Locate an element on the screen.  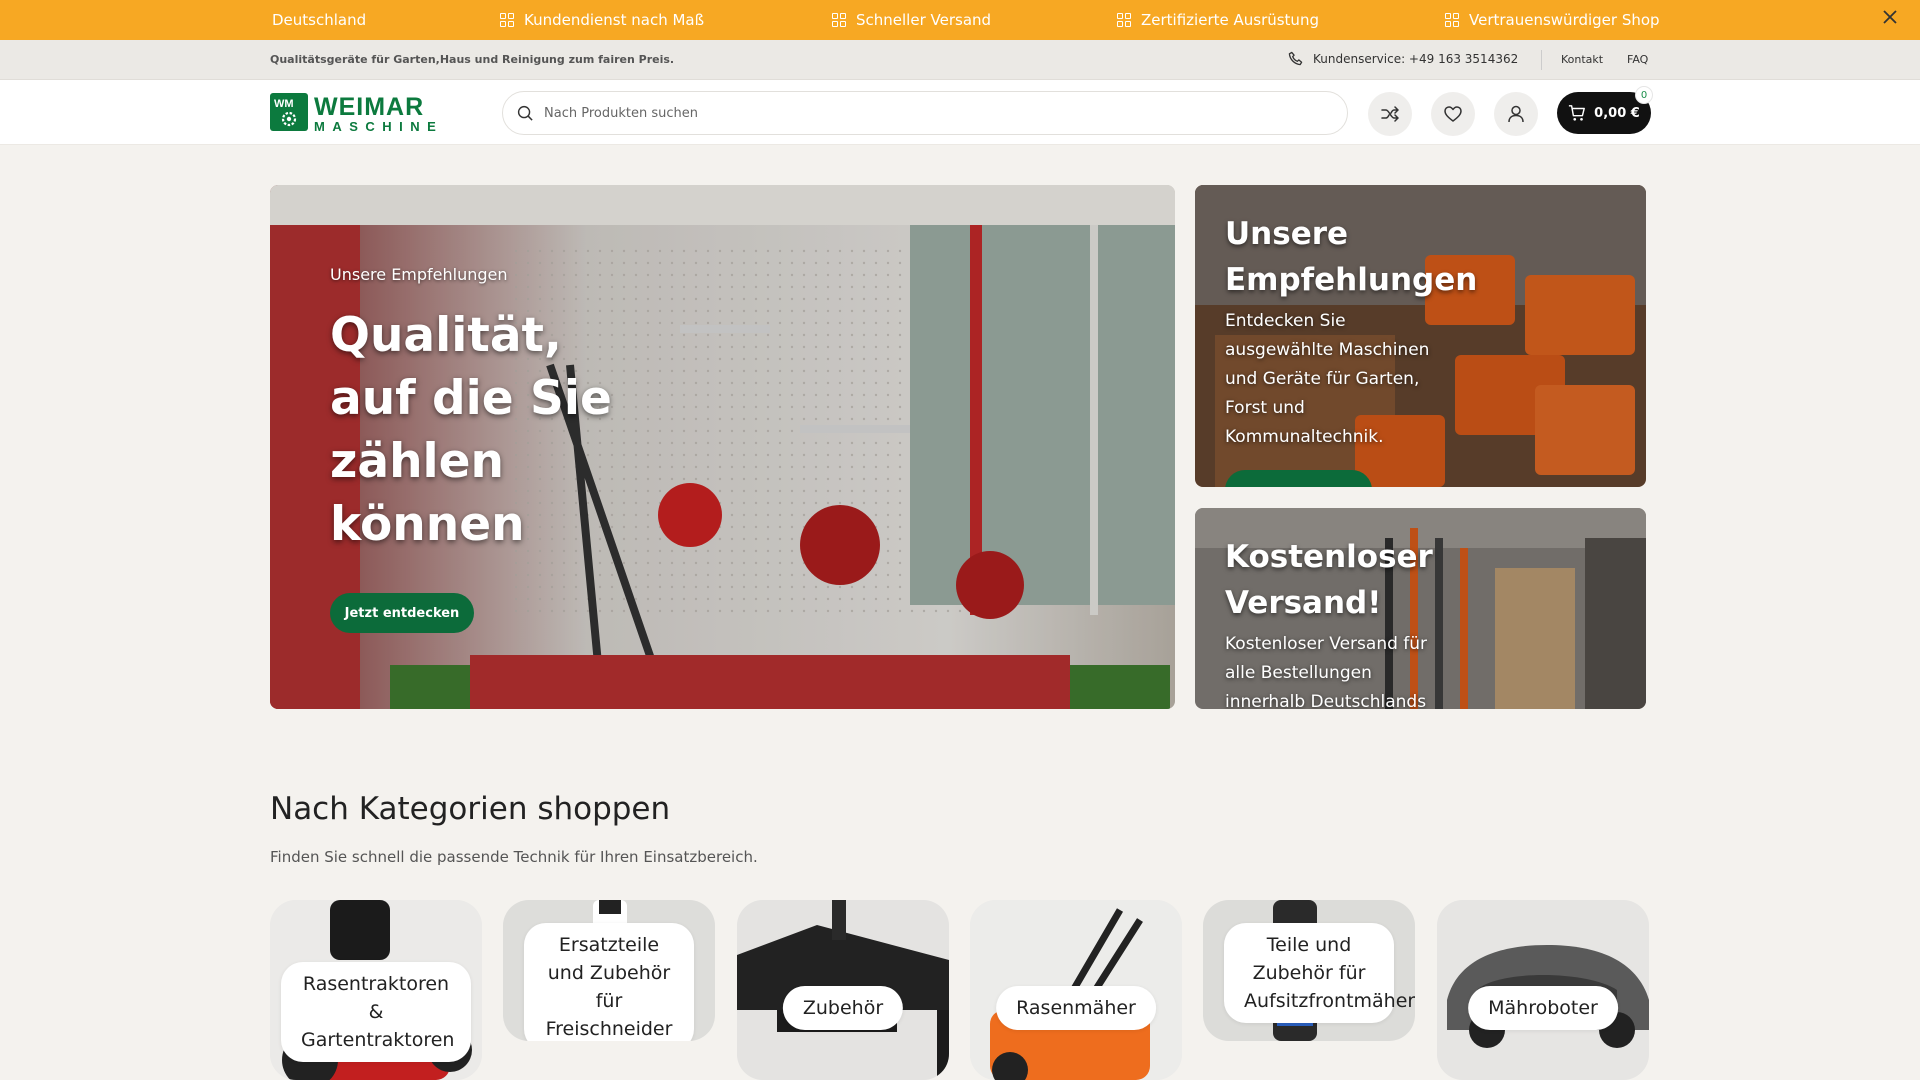
hero-subtitle: Unsere Empfehlungen is located at coordinates (419, 274).